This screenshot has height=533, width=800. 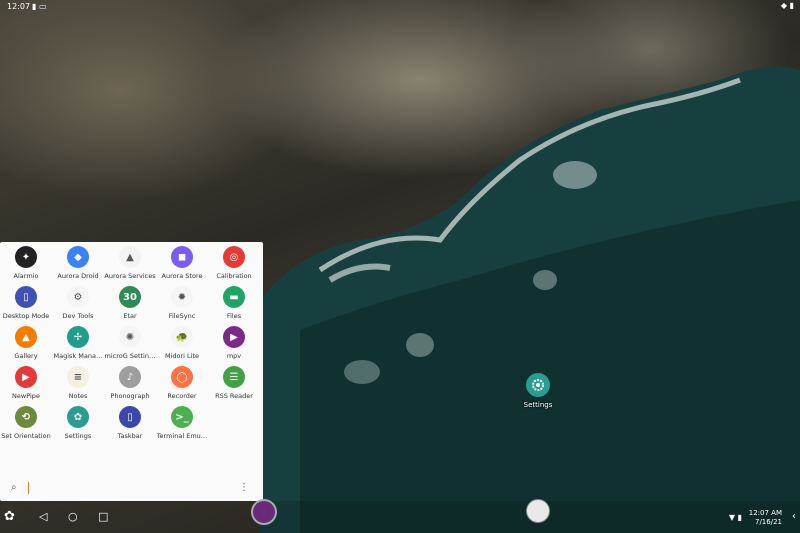 I want to click on app-aurora-store: ◼ Aurora Store, so click(x=182, y=263).